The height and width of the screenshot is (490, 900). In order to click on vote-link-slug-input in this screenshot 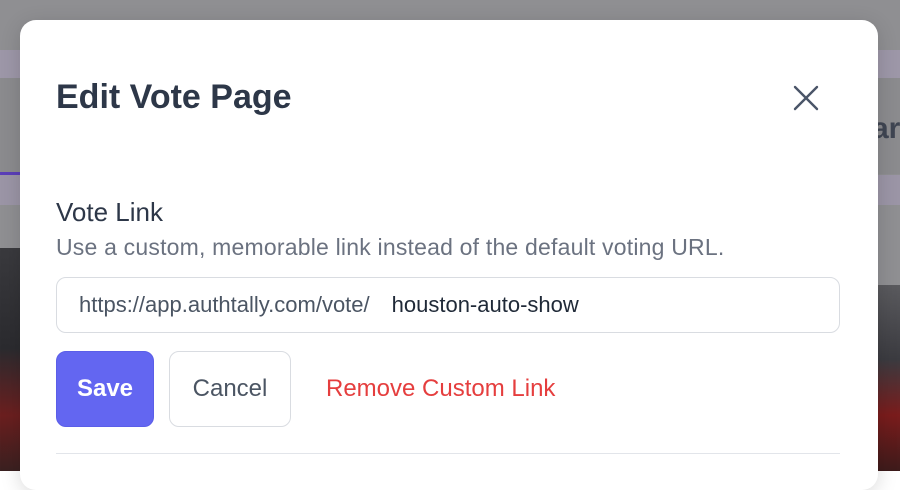, I will do `click(581, 305)`.